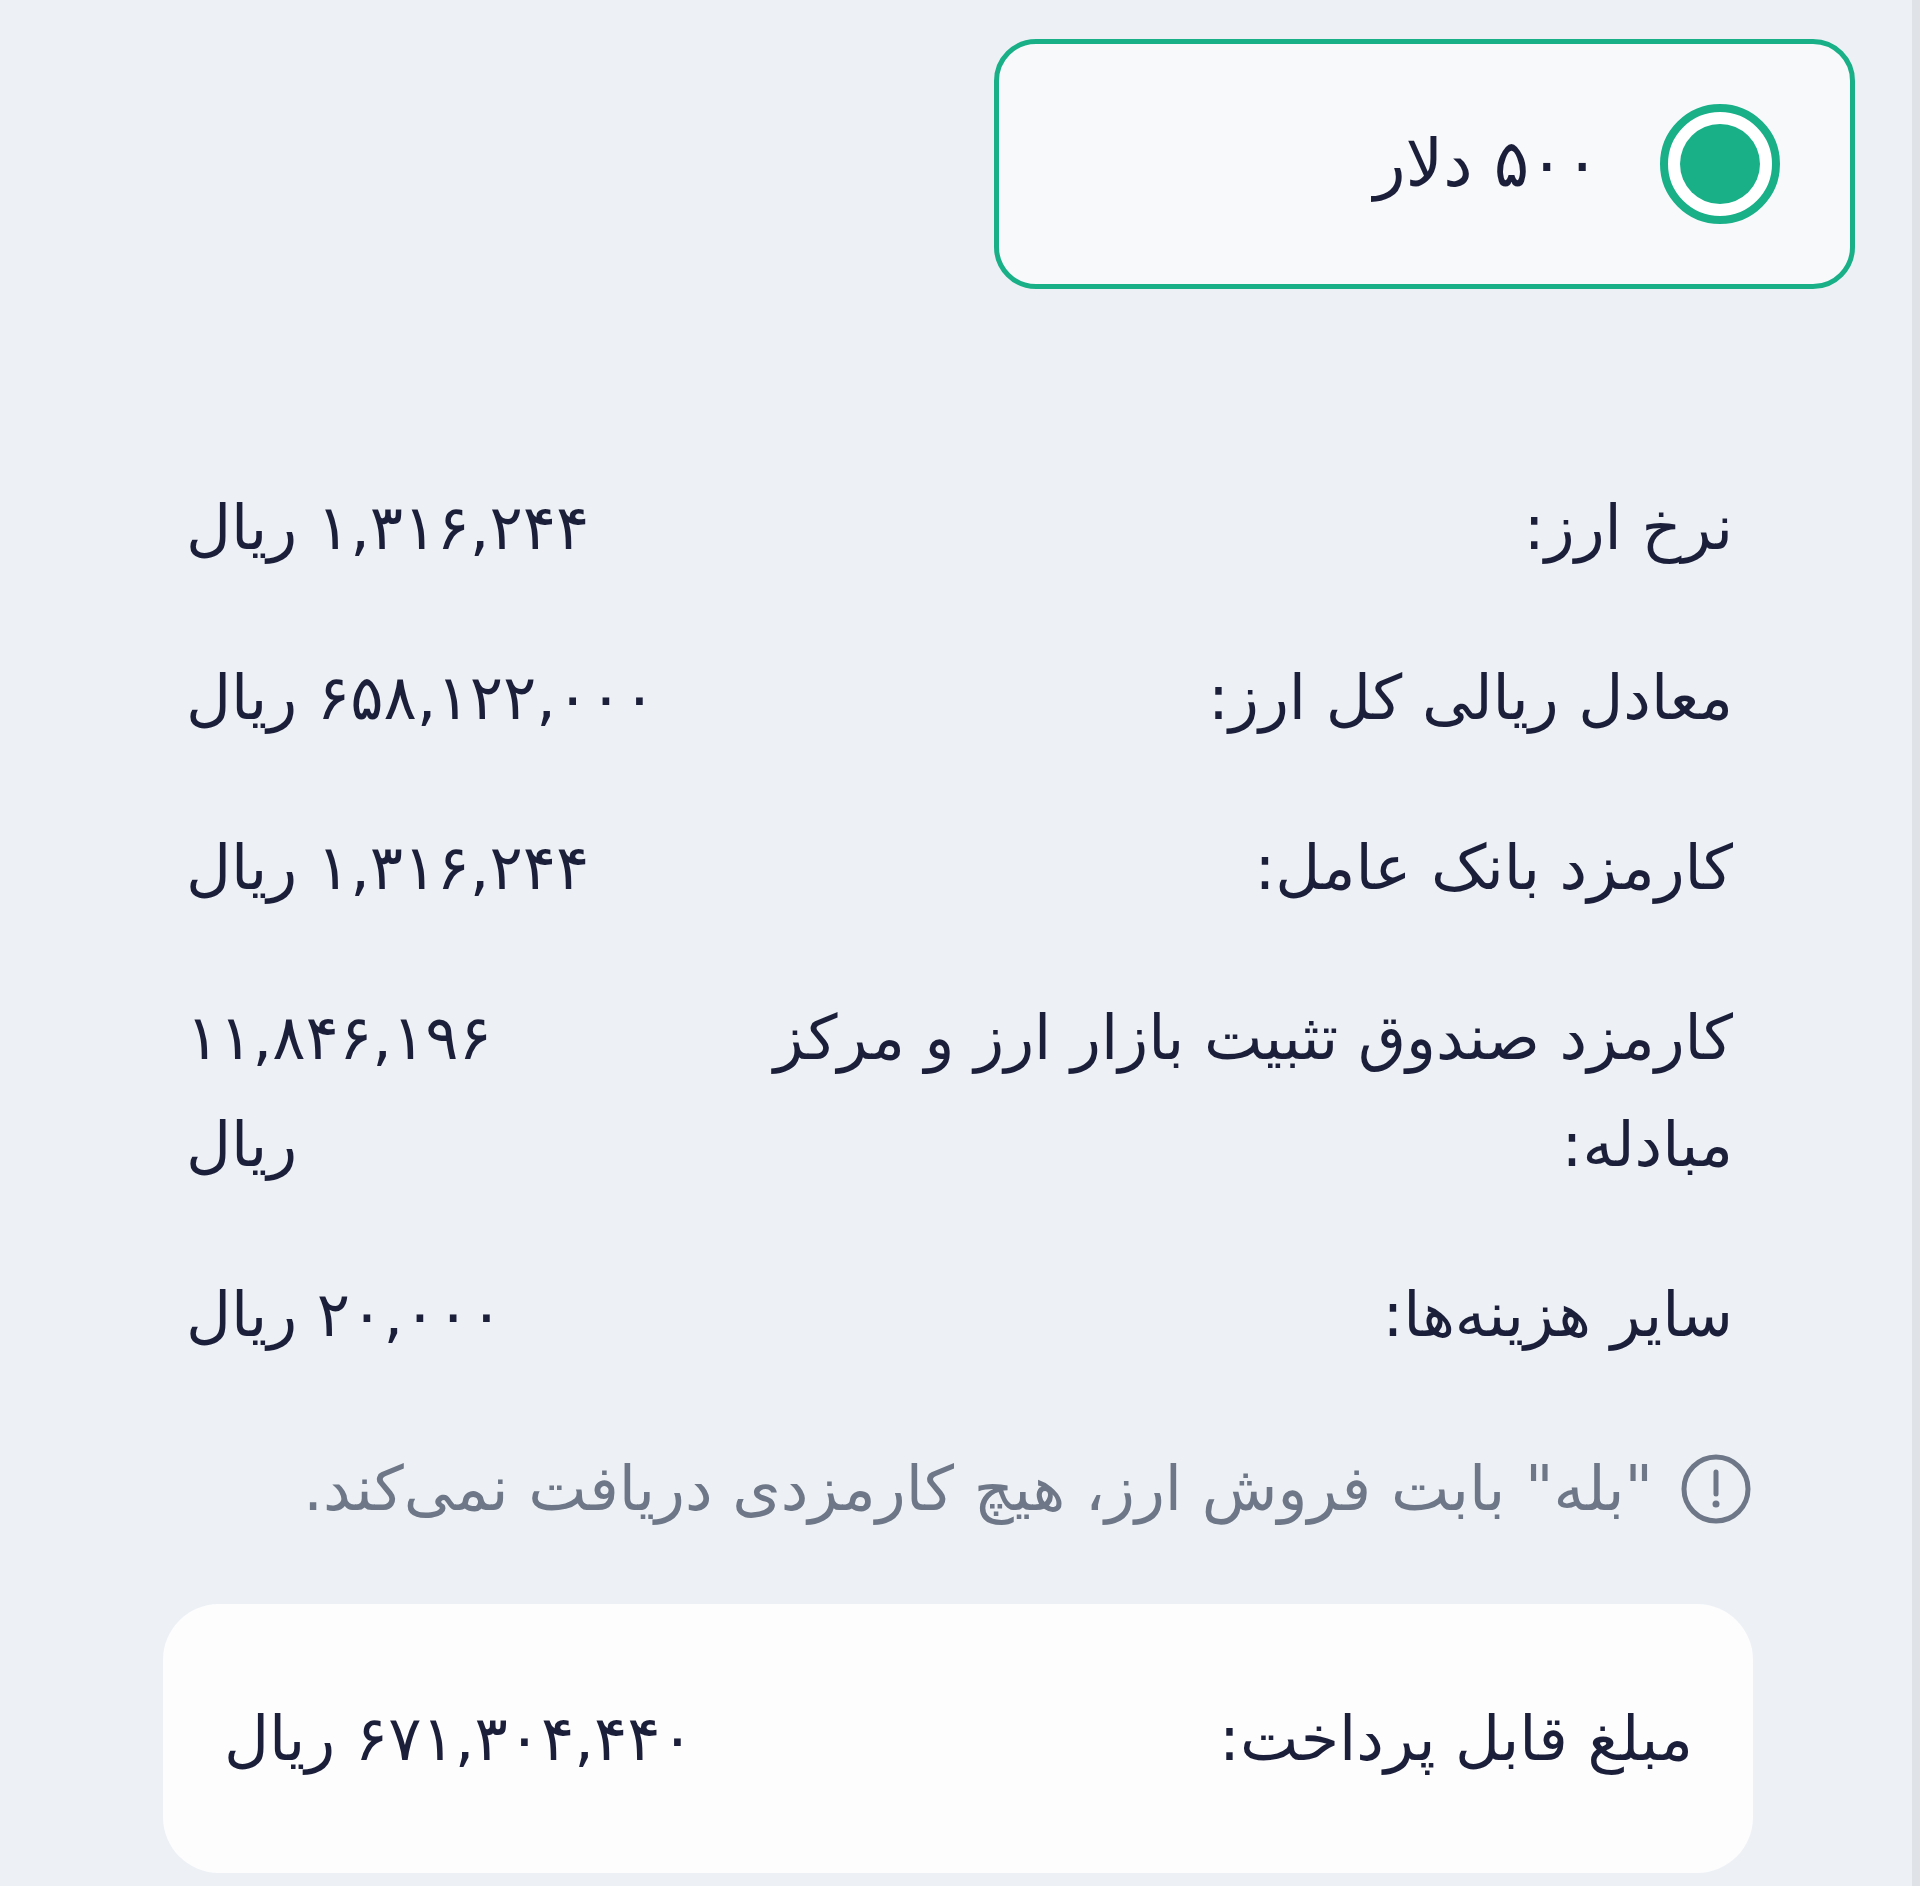 This screenshot has width=1920, height=1886. Describe the element at coordinates (345, 1315) in the screenshot. I see `row-value: ۲۰,۰۰۰ ریال` at that location.